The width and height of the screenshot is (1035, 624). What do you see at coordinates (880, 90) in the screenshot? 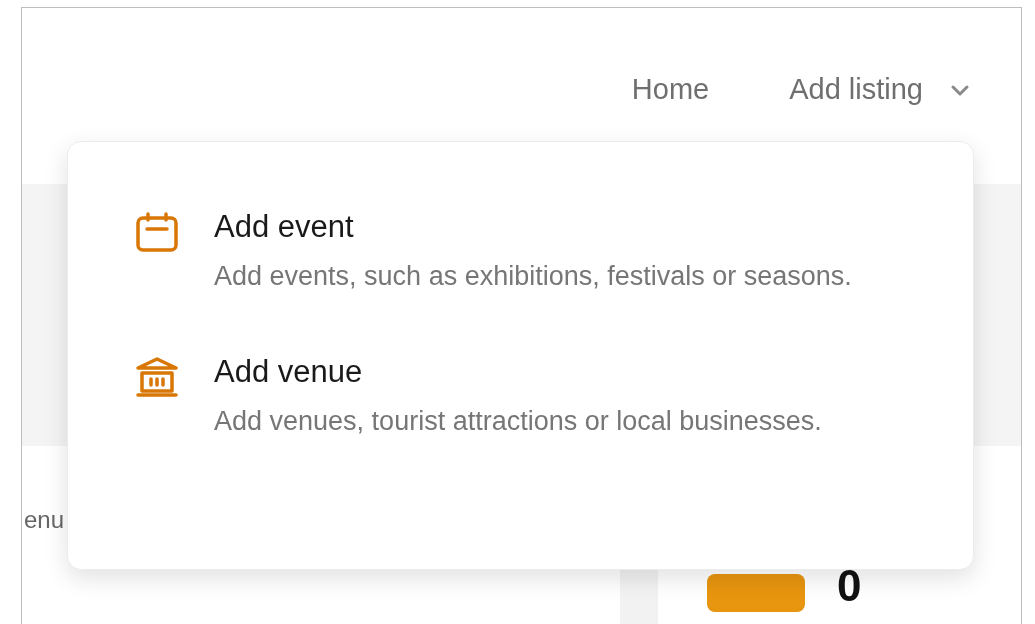
I see `dropdown-toggle: Add listing` at bounding box center [880, 90].